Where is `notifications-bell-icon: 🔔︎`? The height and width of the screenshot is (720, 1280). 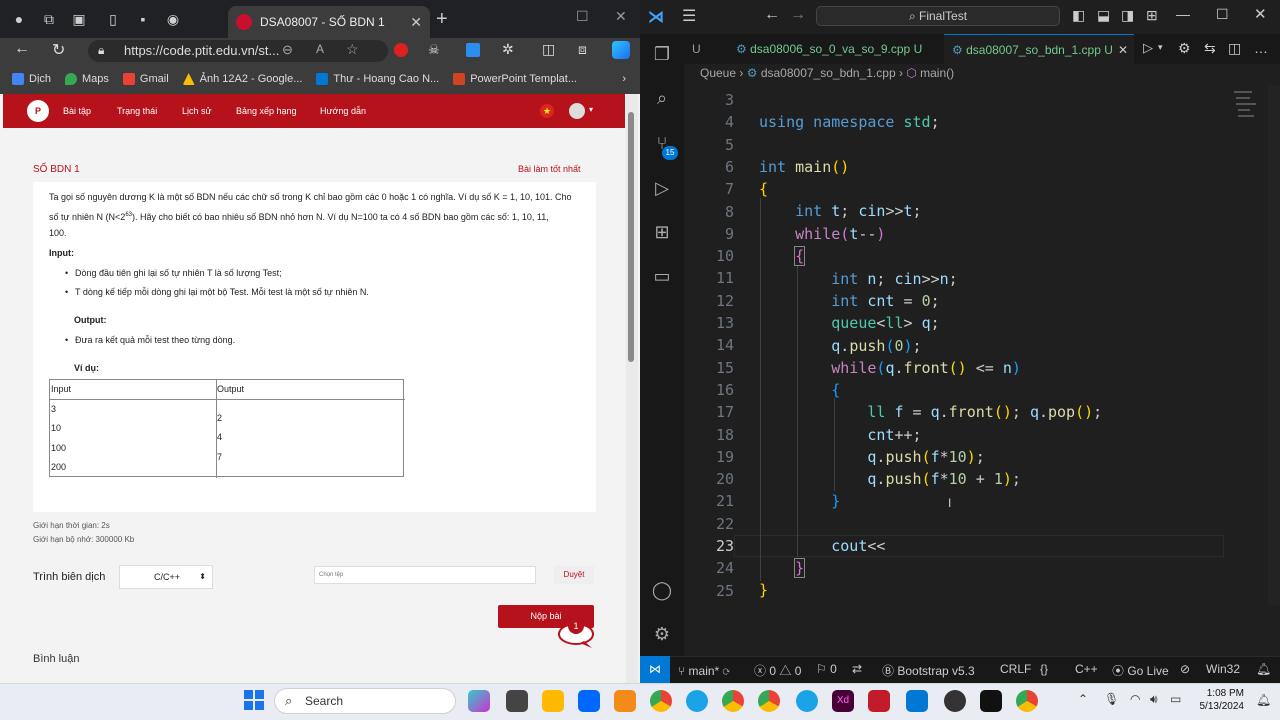 notifications-bell-icon: 🔔︎ is located at coordinates (1263, 669).